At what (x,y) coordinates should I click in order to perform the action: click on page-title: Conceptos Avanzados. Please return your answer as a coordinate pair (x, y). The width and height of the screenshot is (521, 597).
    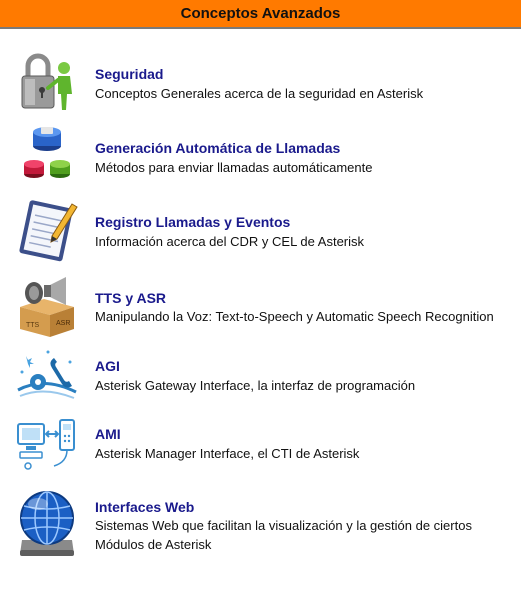
    Looking at the image, I should click on (260, 13).